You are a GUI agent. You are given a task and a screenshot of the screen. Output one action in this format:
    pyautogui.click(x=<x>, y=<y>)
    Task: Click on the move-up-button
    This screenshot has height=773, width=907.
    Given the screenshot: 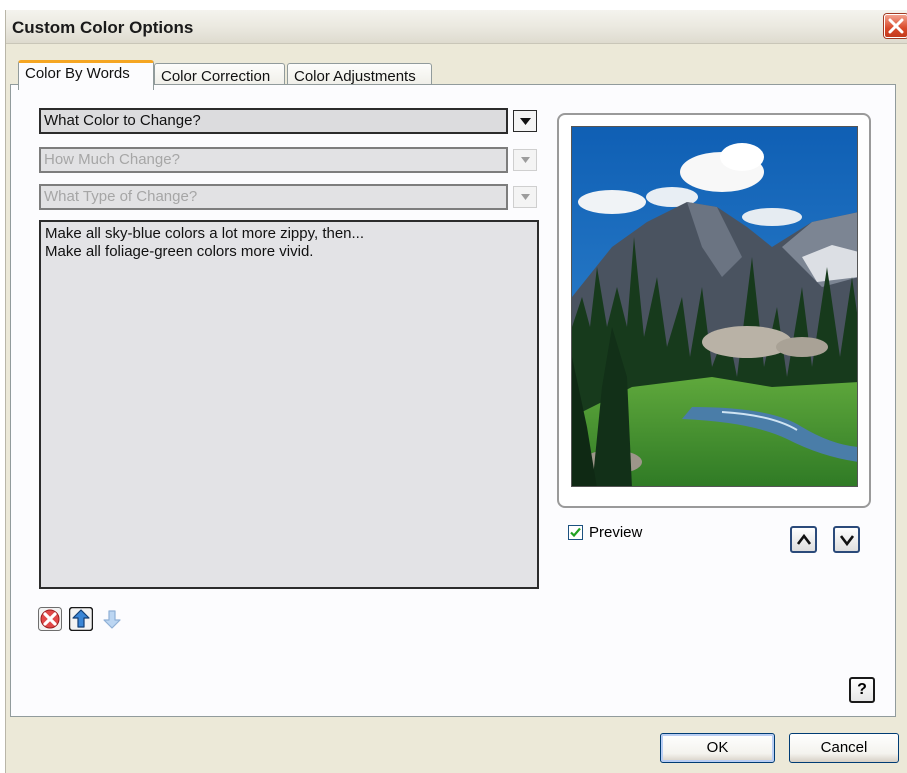 What is the action you would take?
    pyautogui.click(x=81, y=619)
    